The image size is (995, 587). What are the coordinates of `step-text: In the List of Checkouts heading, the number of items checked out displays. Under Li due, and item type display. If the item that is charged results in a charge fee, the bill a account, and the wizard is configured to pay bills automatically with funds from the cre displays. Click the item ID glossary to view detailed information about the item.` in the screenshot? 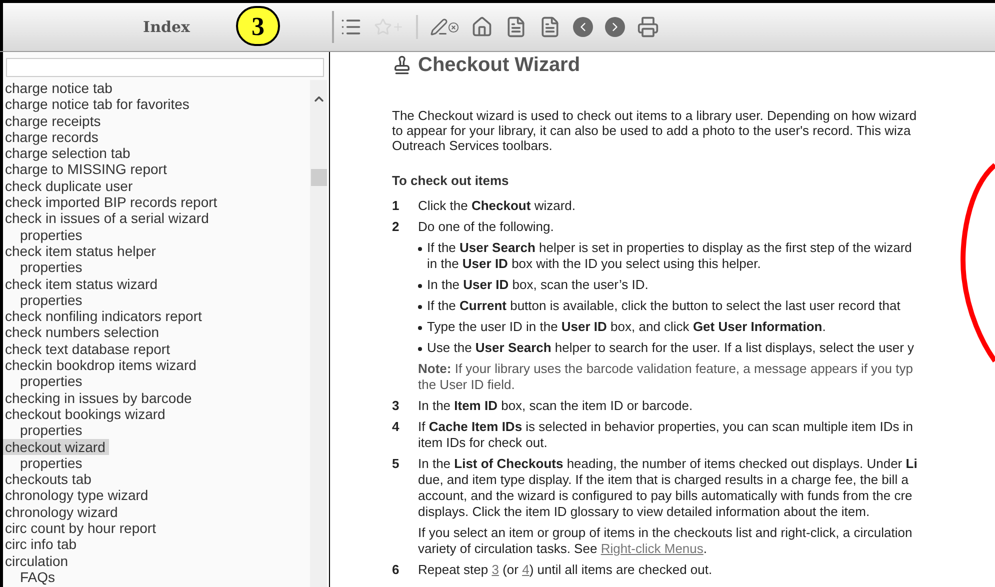 It's located at (668, 488).